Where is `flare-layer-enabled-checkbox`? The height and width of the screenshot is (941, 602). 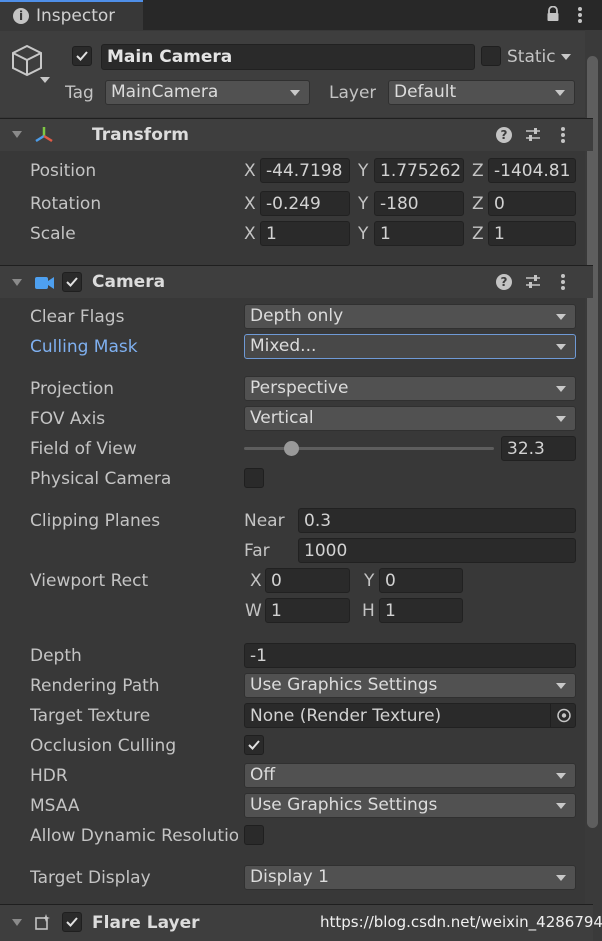
flare-layer-enabled-checkbox is located at coordinates (72, 922).